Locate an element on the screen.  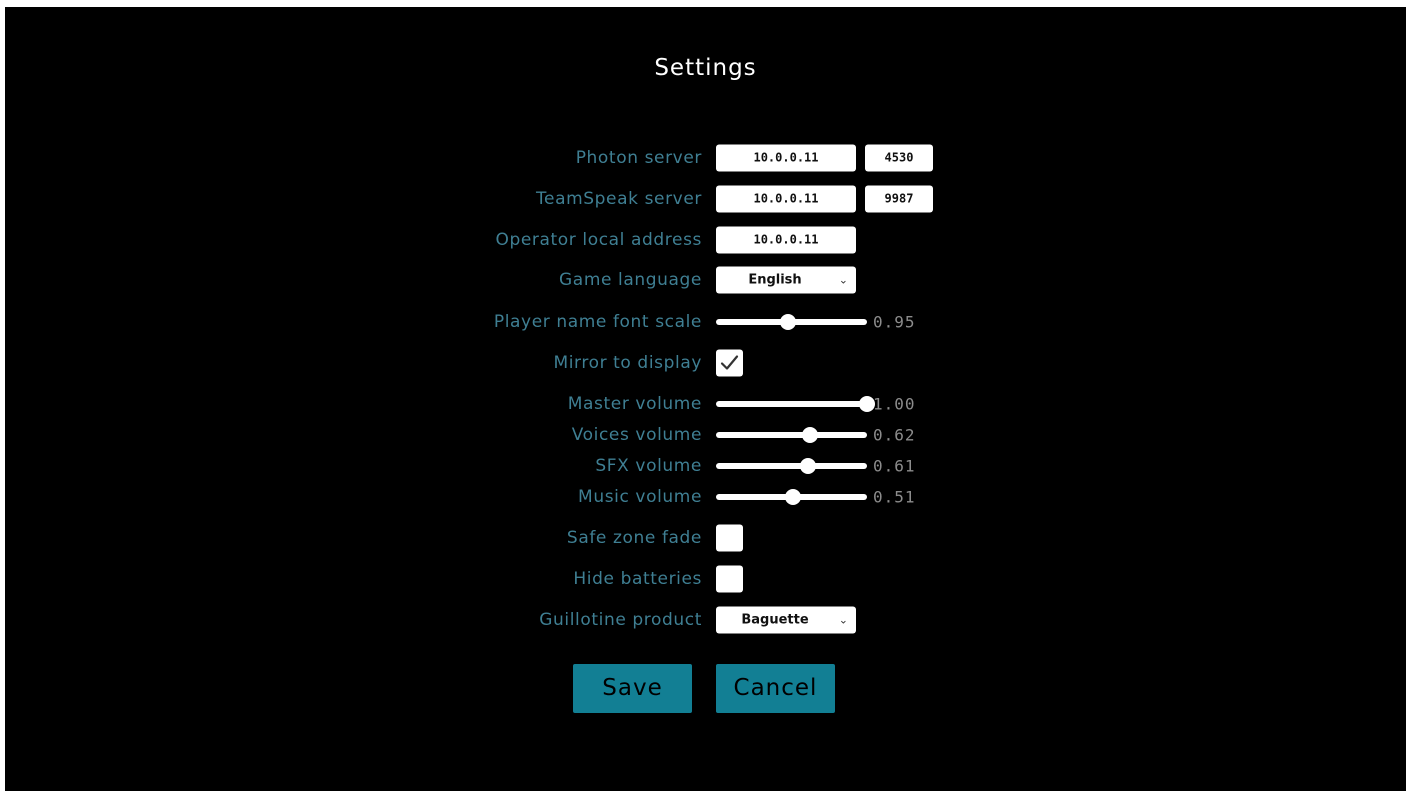
player-name-font-scale-row: Player name font scale 0.95 is located at coordinates (705, 322).